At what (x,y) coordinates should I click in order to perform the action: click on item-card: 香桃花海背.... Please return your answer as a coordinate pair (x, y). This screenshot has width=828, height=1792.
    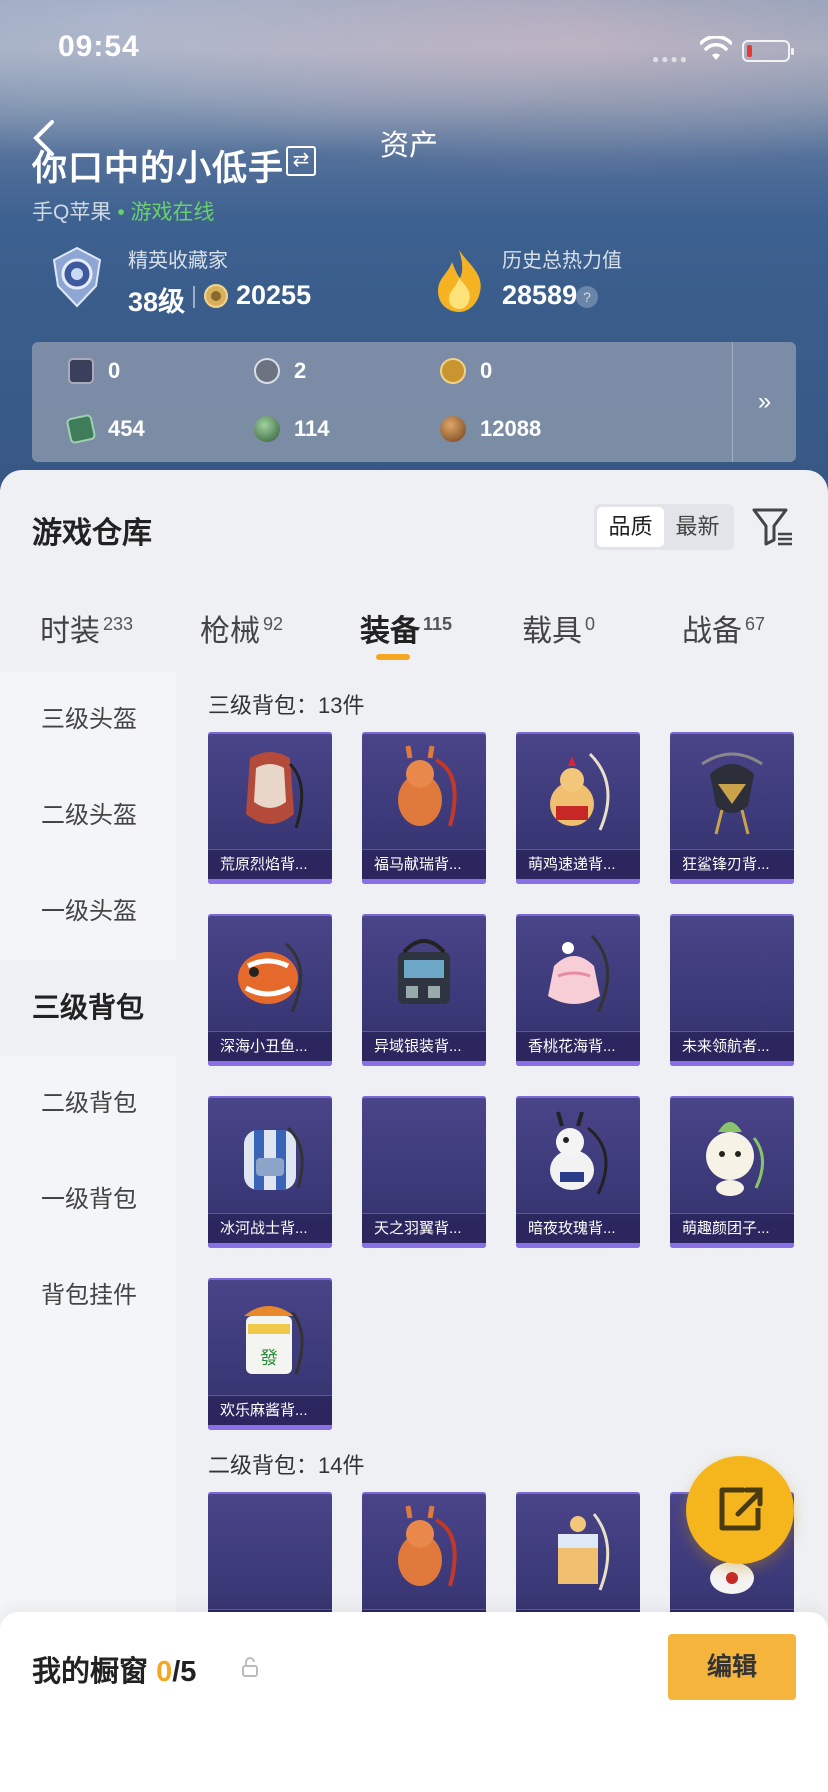
    Looking at the image, I should click on (578, 990).